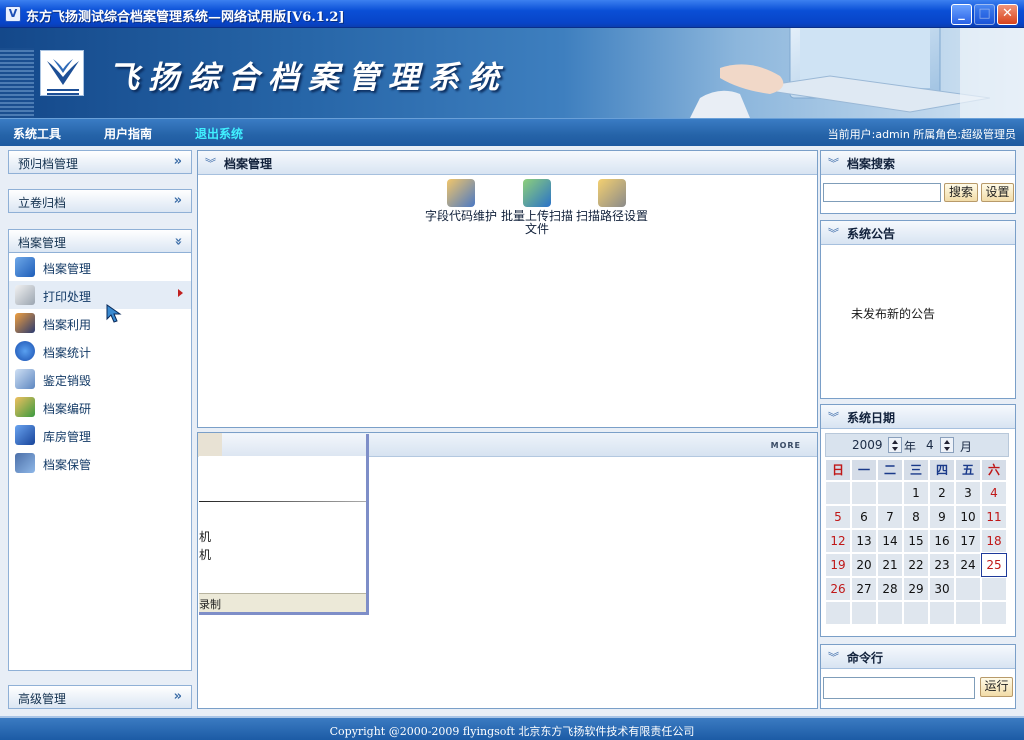 The height and width of the screenshot is (740, 1024). What do you see at coordinates (100, 407) in the screenshot?
I see `sidebar-item-compilation: 档案编研` at bounding box center [100, 407].